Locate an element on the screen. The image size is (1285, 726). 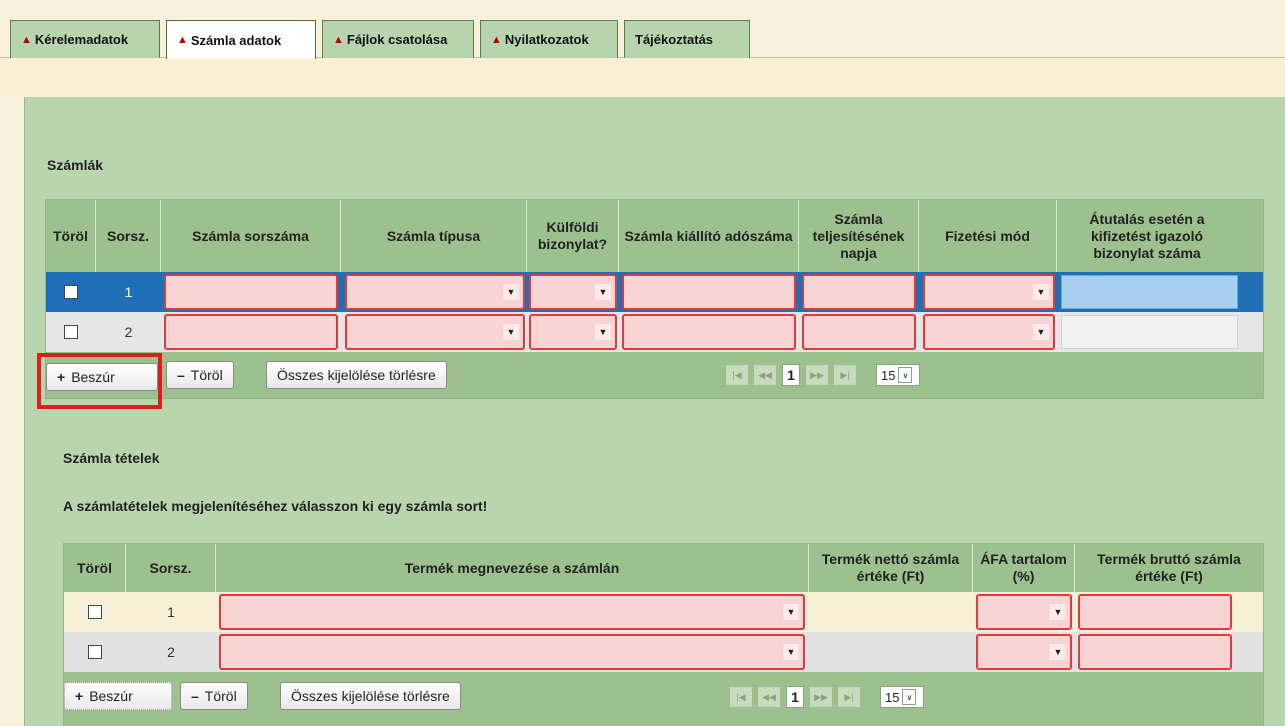
tab-fajlok-csatolasa: ▲ Fájlok csatolása is located at coordinates (398, 39).